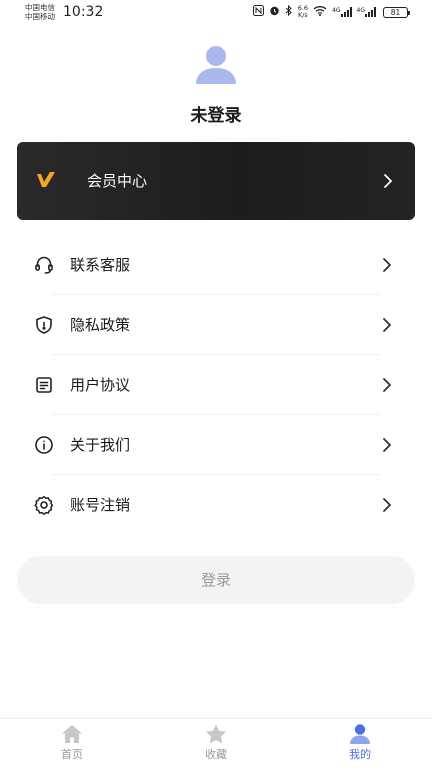 This screenshot has height=768, width=432. What do you see at coordinates (100, 445) in the screenshot?
I see `menu-item-label: 关于我们` at bounding box center [100, 445].